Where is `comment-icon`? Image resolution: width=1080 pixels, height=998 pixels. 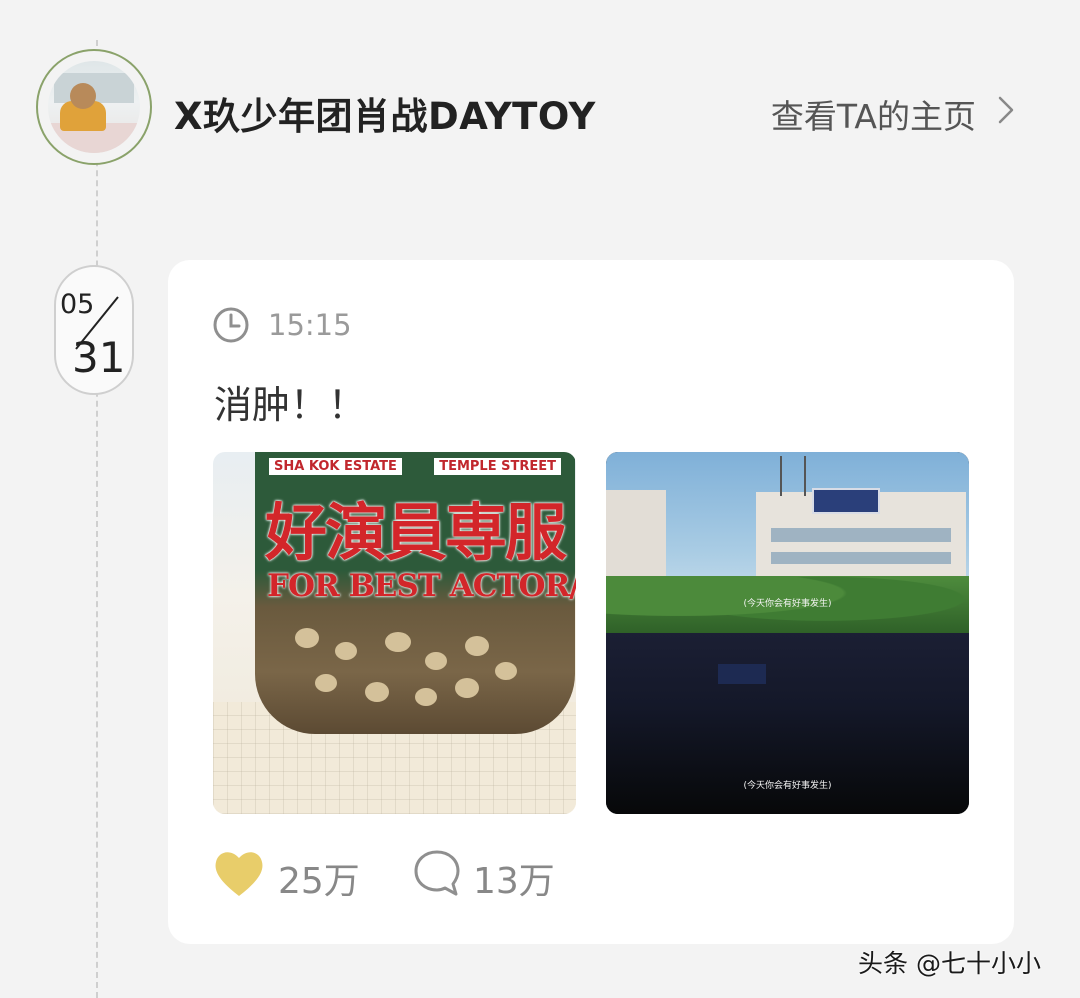
comment-icon is located at coordinates (437, 873).